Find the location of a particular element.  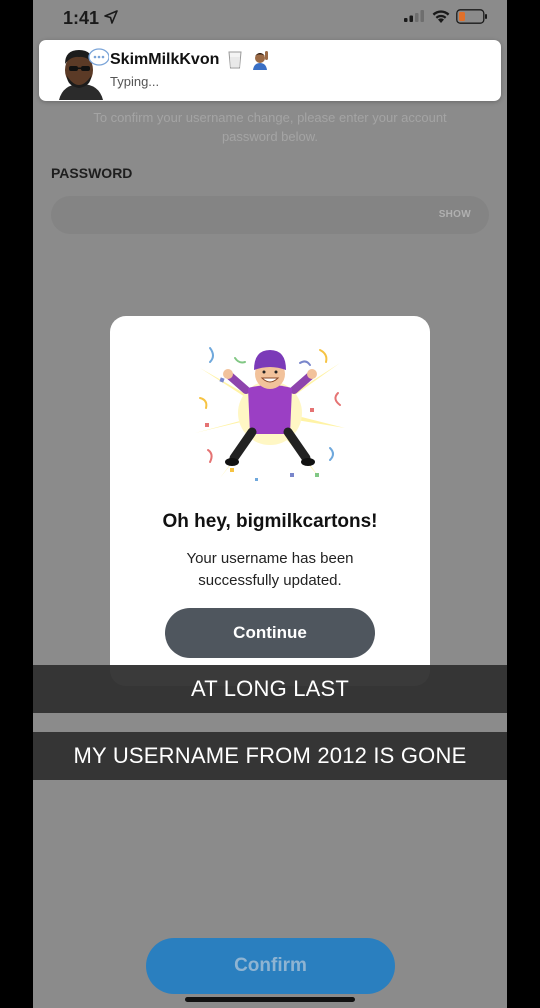

caption-top: AT LONG LAST is located at coordinates (270, 689).